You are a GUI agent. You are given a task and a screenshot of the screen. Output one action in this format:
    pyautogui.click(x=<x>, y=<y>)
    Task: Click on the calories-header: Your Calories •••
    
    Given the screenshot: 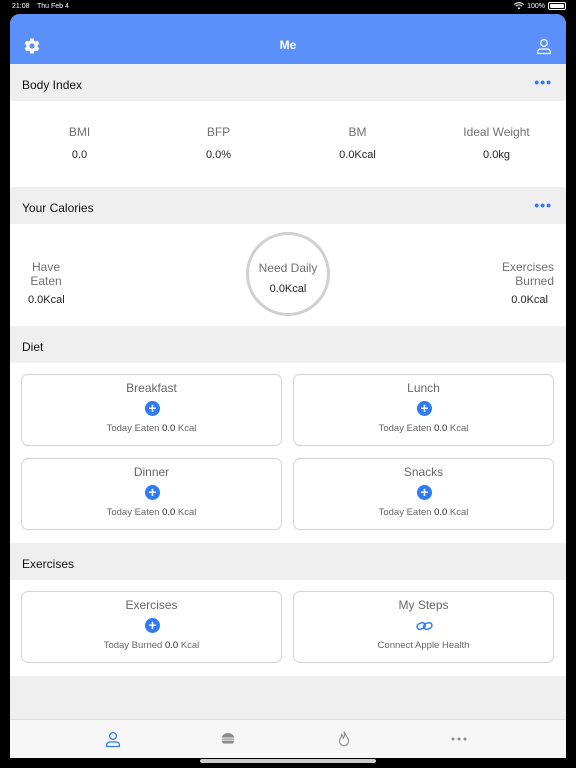 What is the action you would take?
    pyautogui.click(x=288, y=205)
    